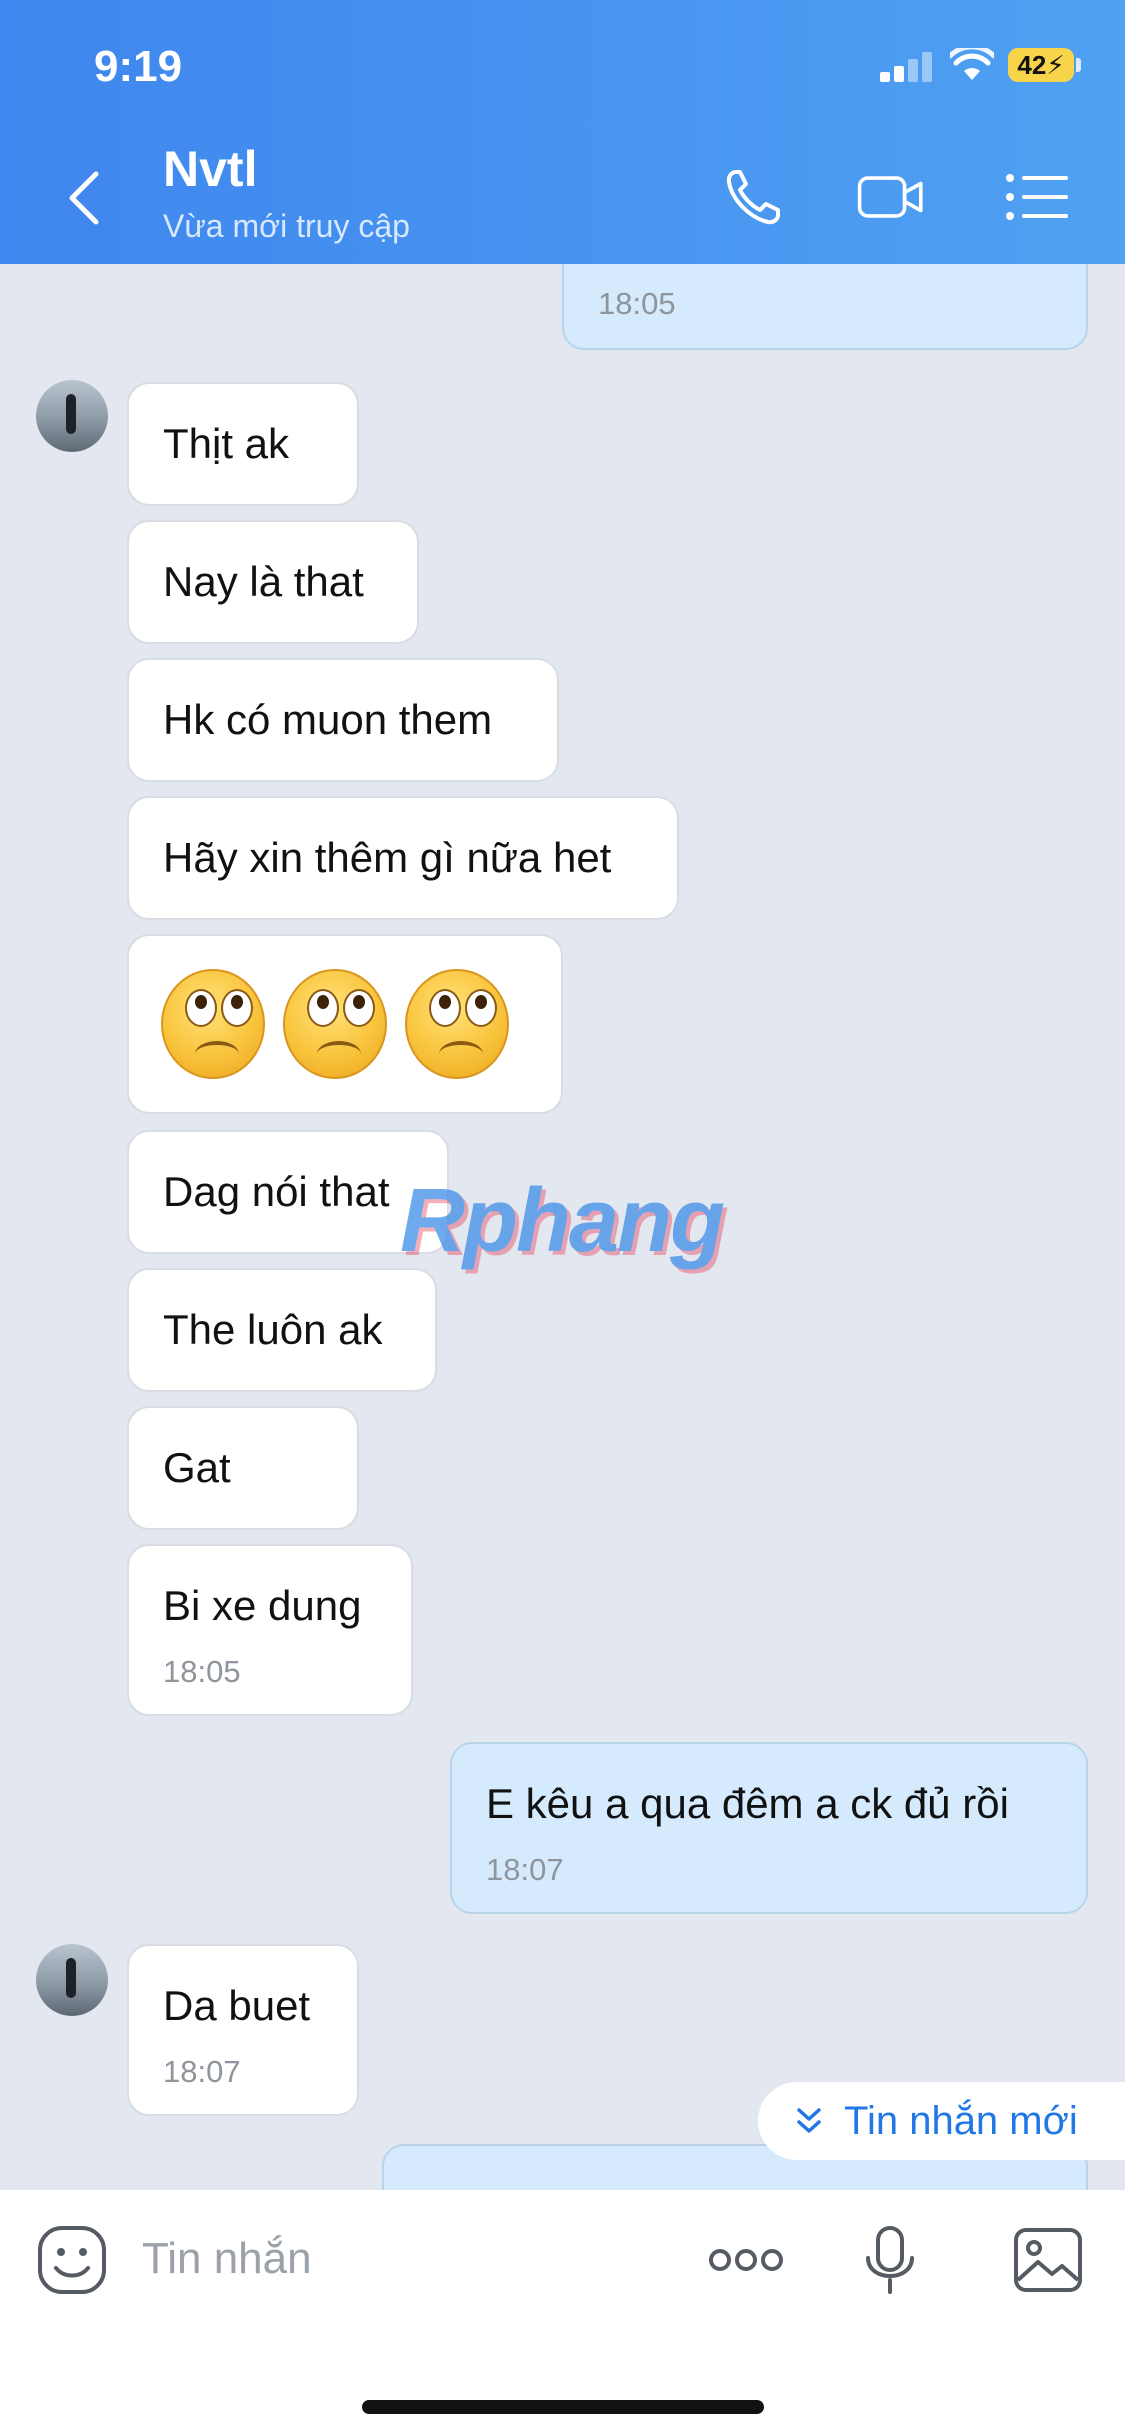  I want to click on message-text: Nay là that, so click(263, 581).